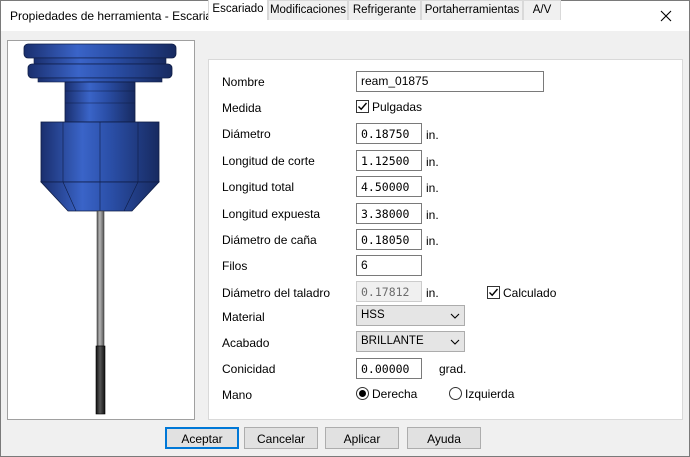  What do you see at coordinates (530, 293) in the screenshot?
I see `calculado-label: Calculado` at bounding box center [530, 293].